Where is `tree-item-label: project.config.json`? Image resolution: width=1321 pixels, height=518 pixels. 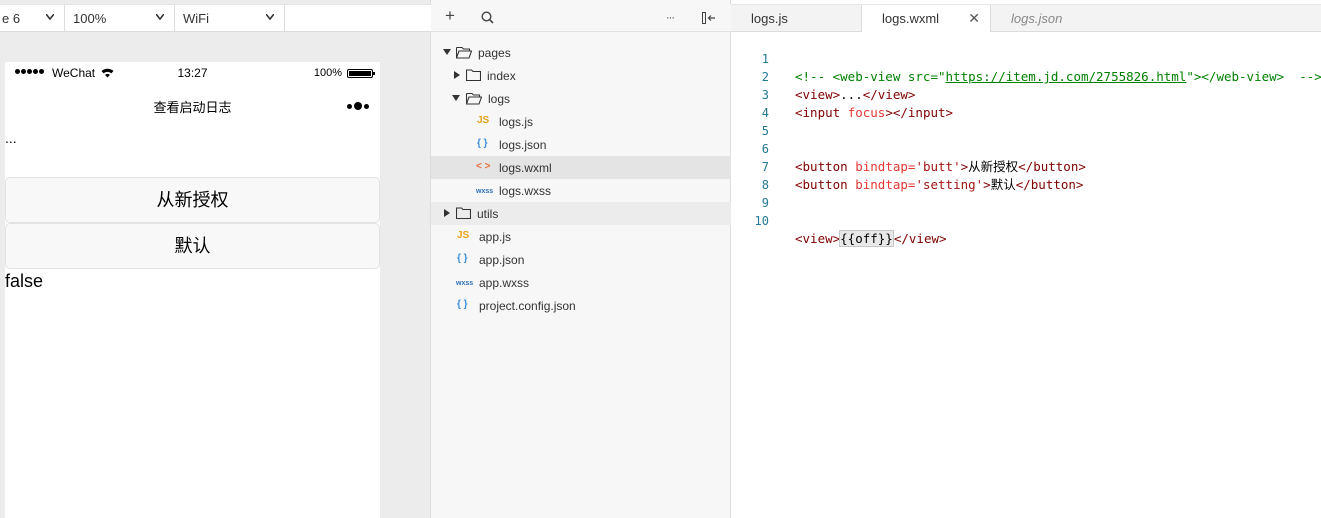
tree-item-label: project.config.json is located at coordinates (527, 306).